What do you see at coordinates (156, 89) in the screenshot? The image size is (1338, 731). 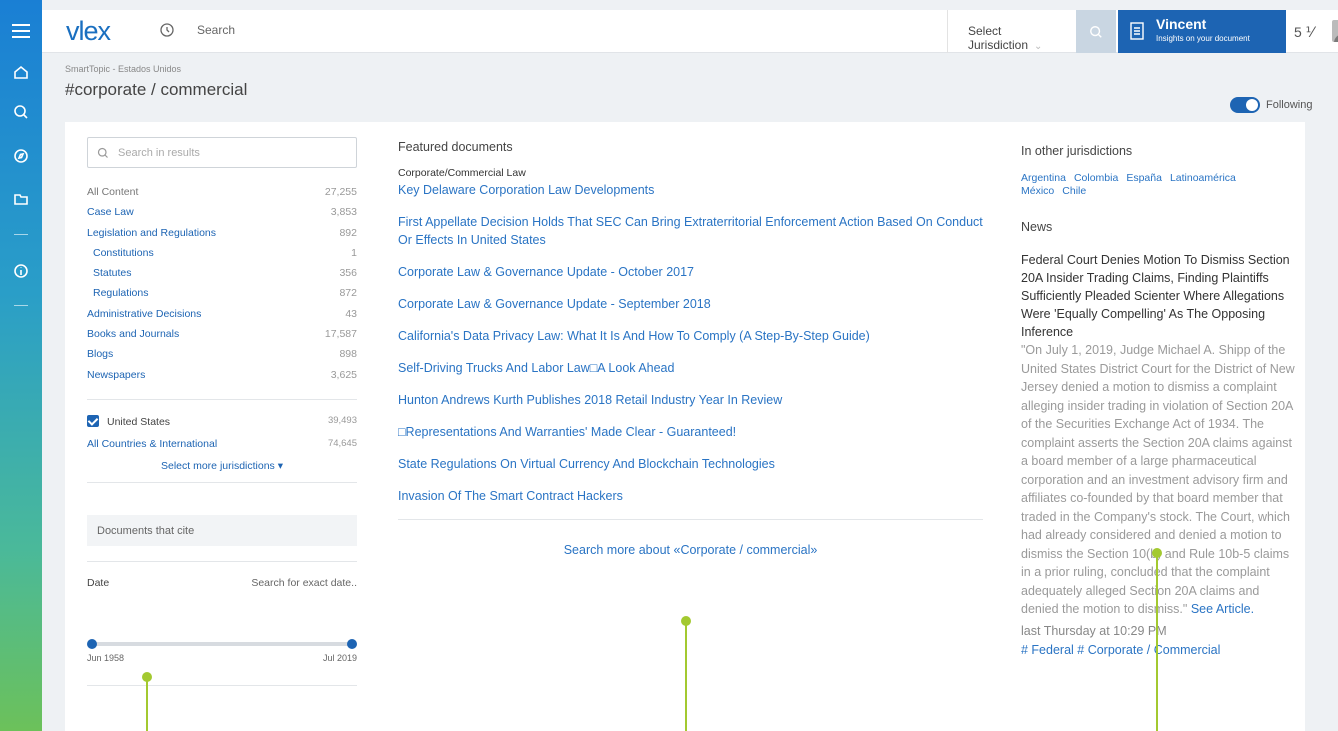 I see `page-title: #corporate / commercial` at bounding box center [156, 89].